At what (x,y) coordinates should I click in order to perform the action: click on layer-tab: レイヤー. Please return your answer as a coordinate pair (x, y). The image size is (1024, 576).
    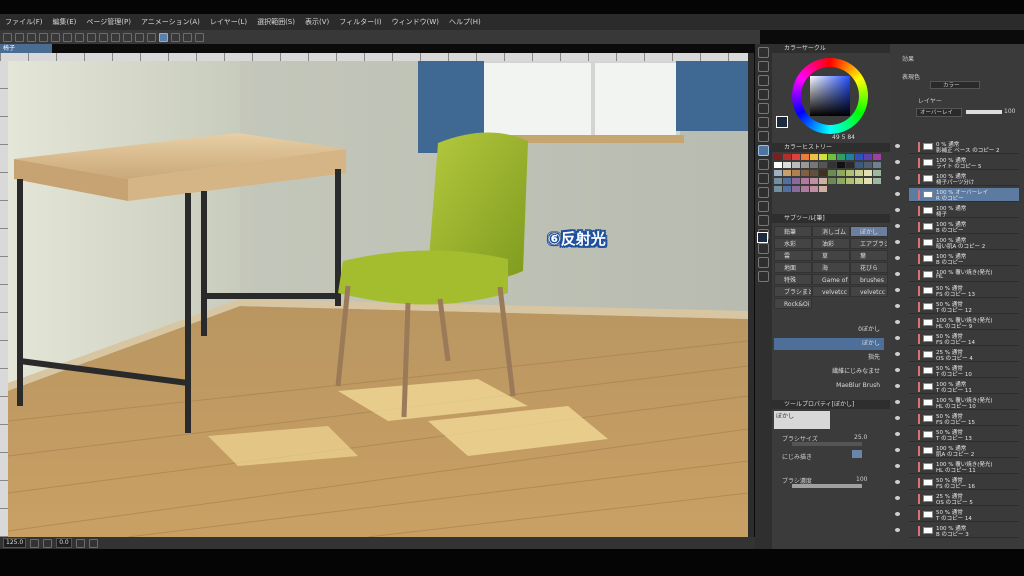
    Looking at the image, I should click on (930, 100).